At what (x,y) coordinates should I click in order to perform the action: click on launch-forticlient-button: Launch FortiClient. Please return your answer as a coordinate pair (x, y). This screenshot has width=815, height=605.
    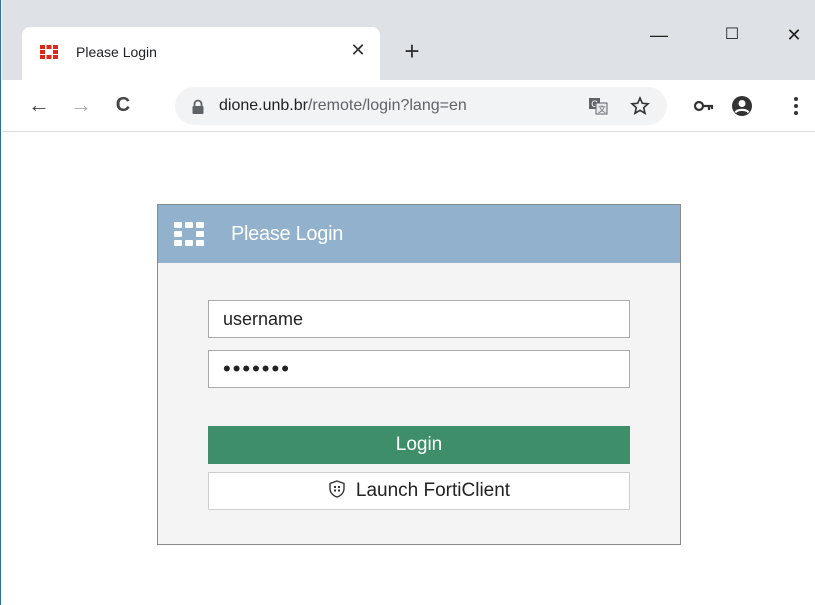
    Looking at the image, I should click on (419, 491).